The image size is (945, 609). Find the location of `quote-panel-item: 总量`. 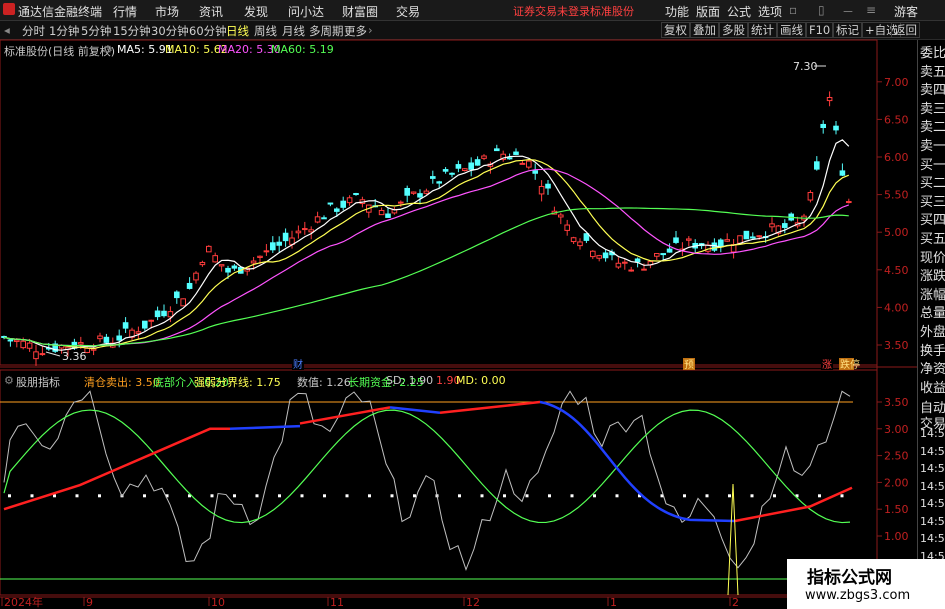

quote-panel-item: 总量 is located at coordinates (932, 314).